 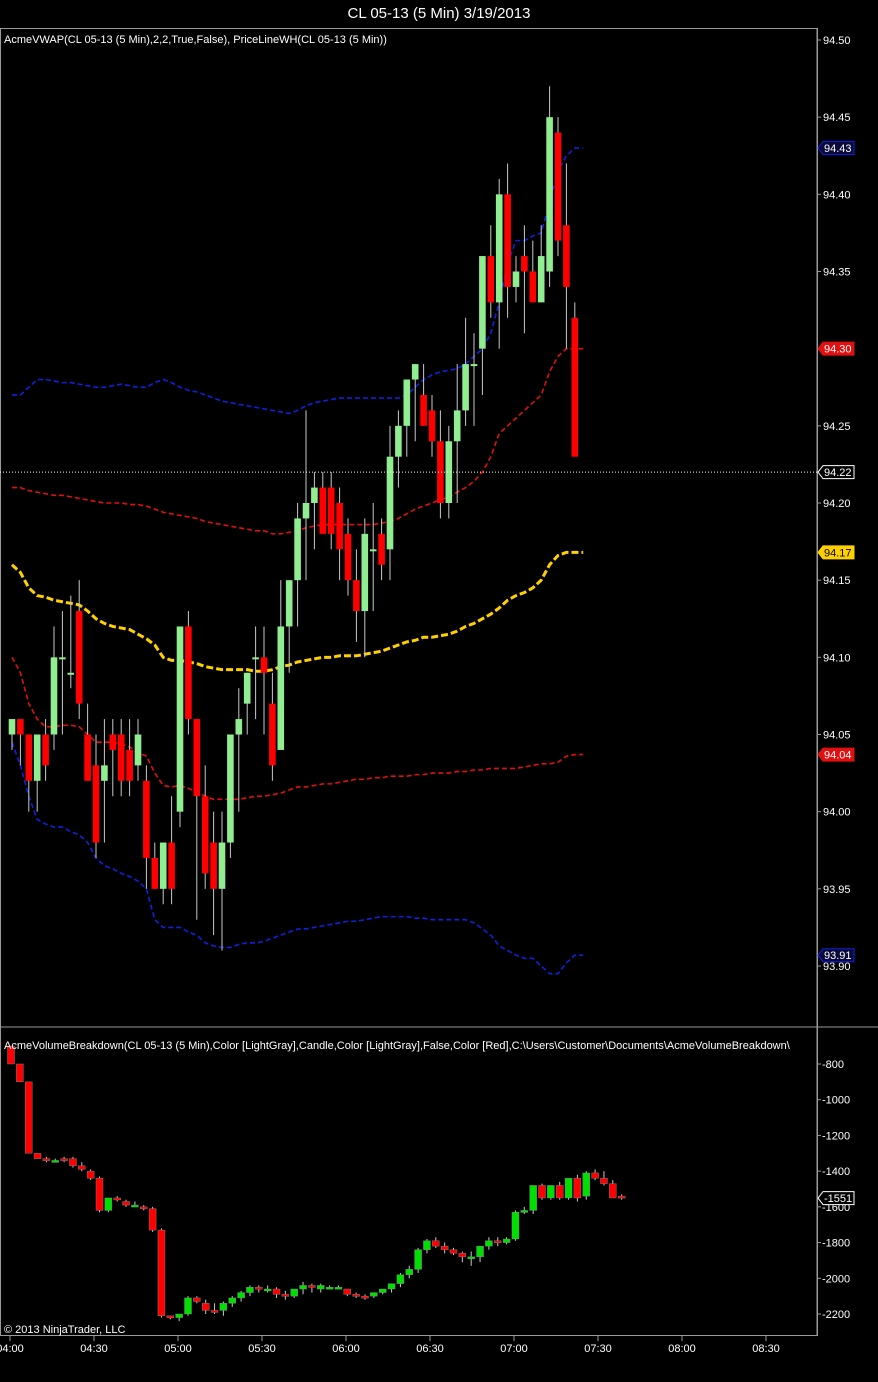 I want to click on time-tick-label: 07:30, so click(x=598, y=1349).